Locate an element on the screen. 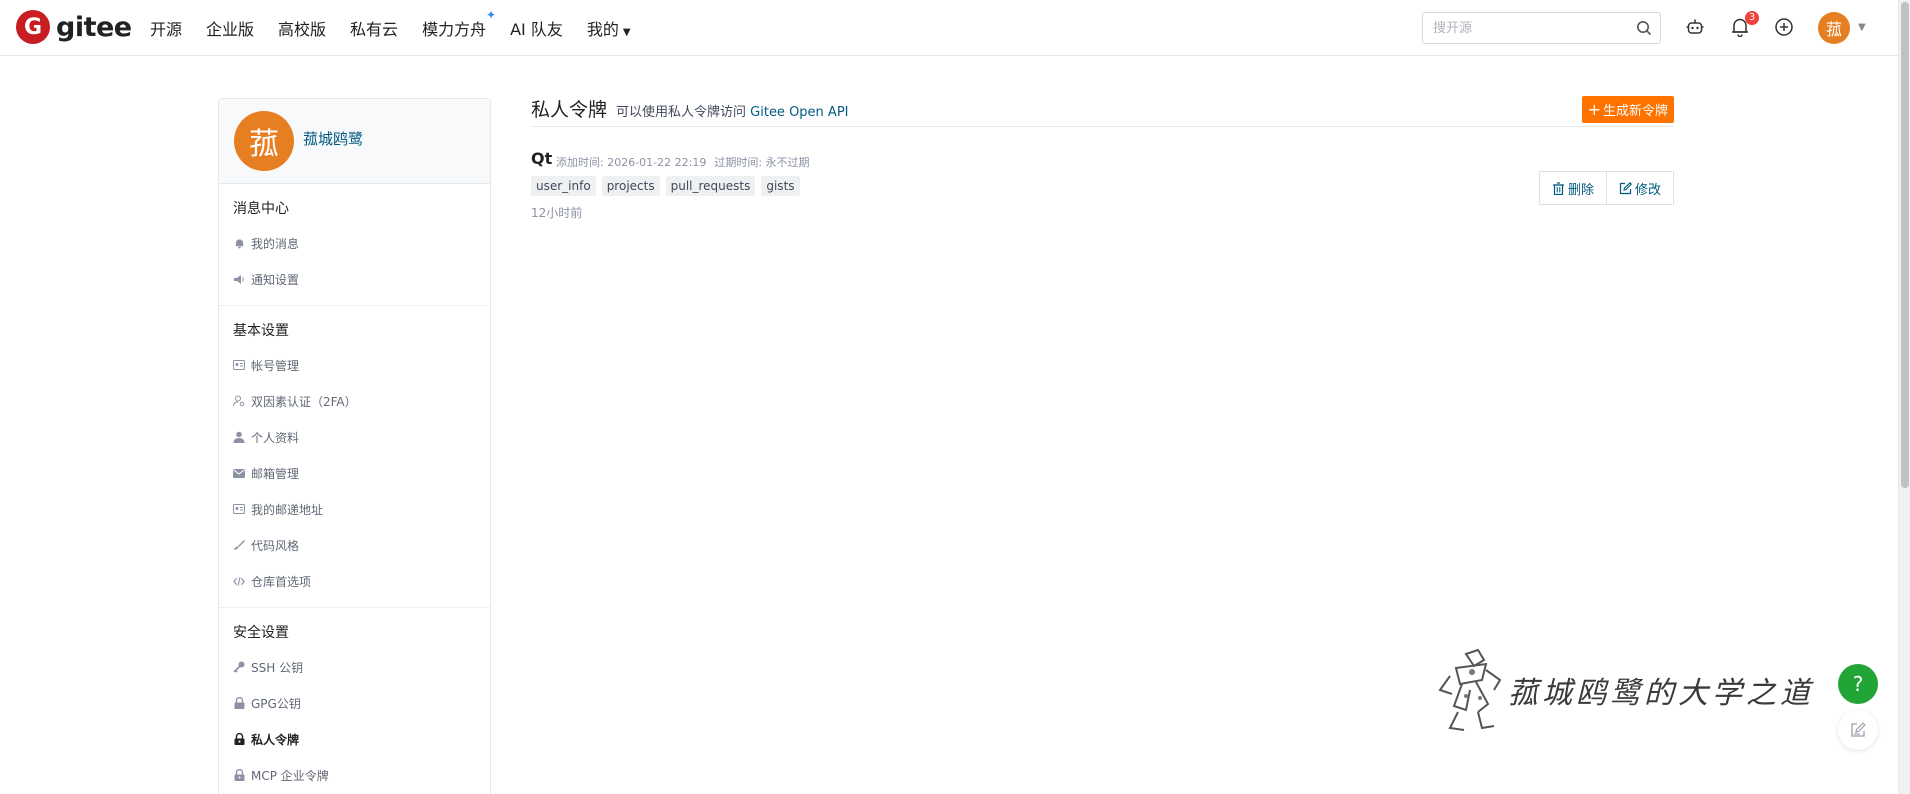 Image resolution: width=1910 pixels, height=794 pixels. megaphone-icon is located at coordinates (239, 279).